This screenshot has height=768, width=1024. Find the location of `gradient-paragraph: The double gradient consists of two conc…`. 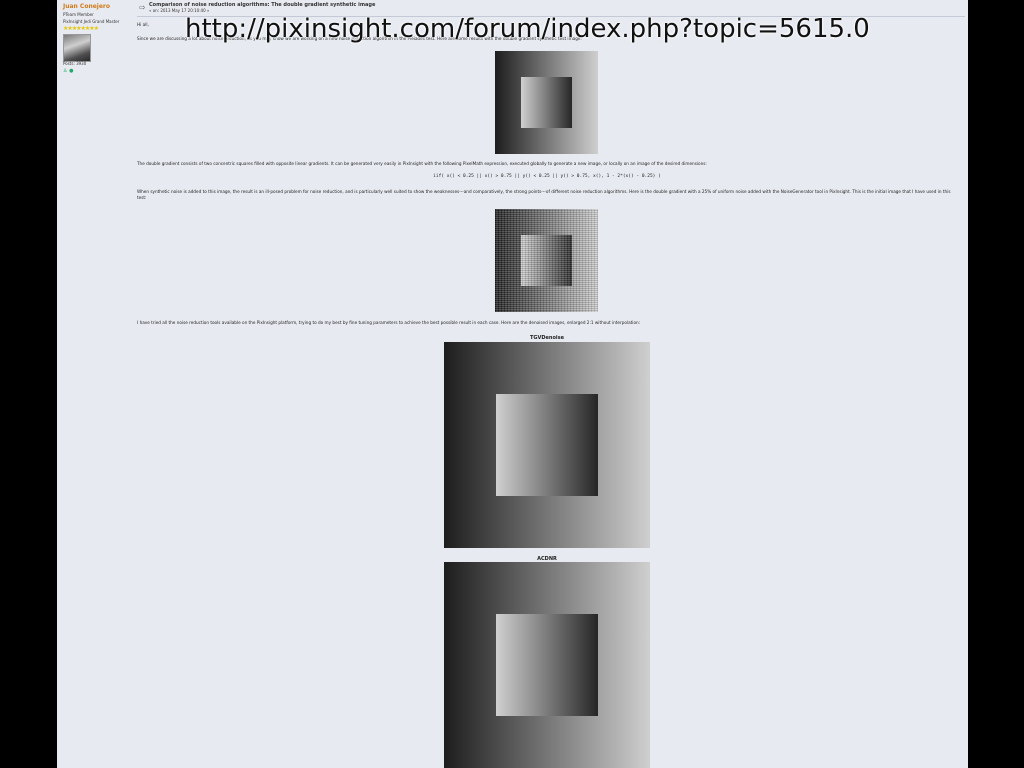

gradient-paragraph: The double gradient consists of two conc… is located at coordinates (422, 163).